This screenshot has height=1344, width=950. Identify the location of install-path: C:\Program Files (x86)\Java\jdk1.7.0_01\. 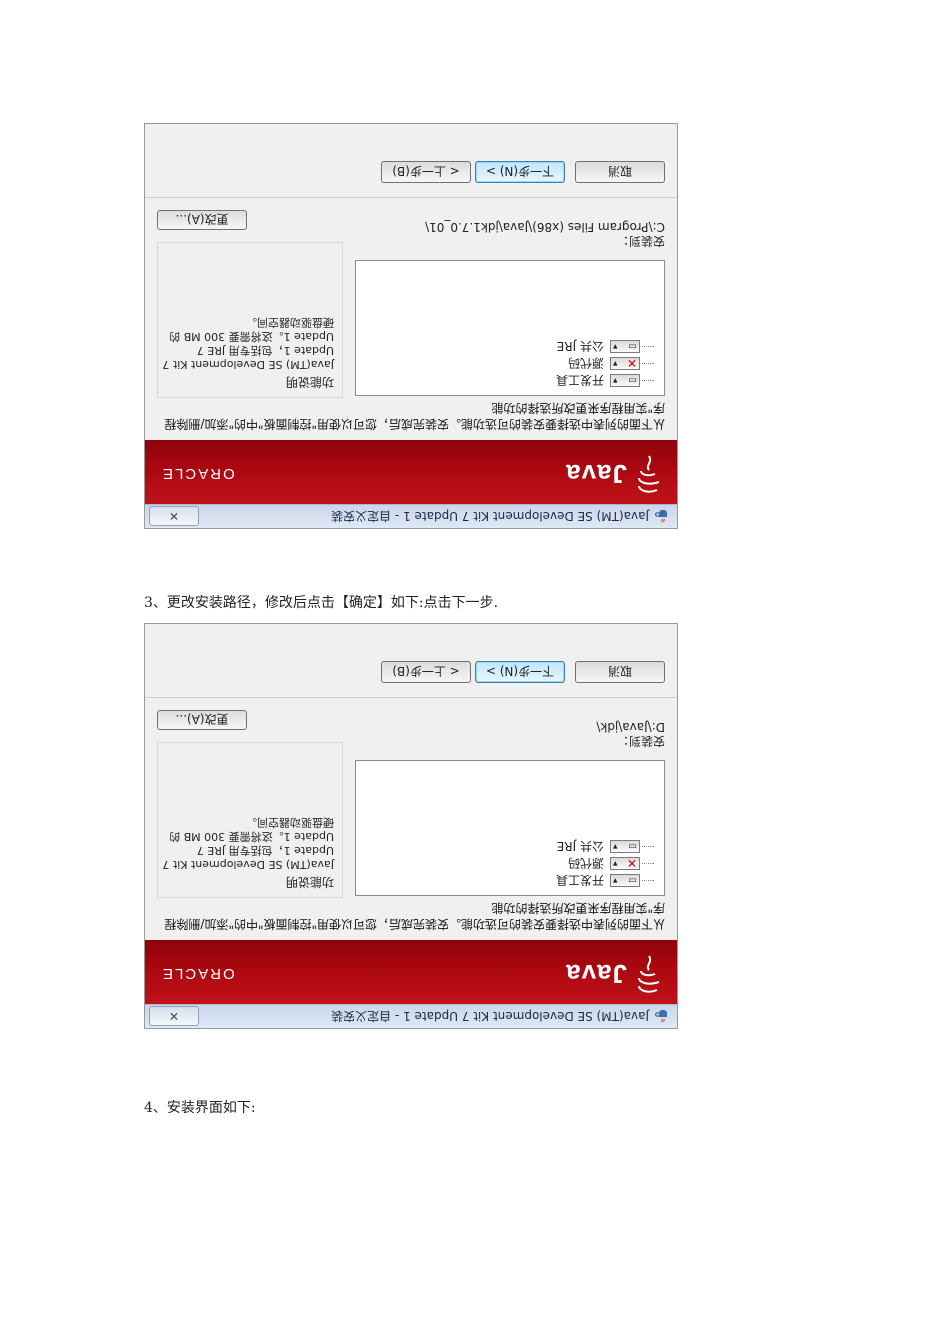
(545, 227).